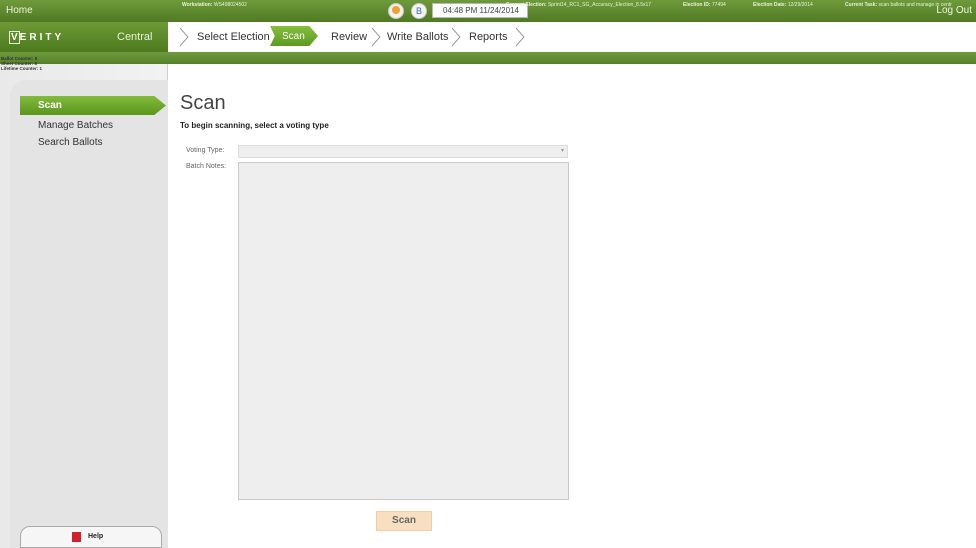  Describe the element at coordinates (206, 166) in the screenshot. I see `batch-notes-label: Batch Notes:` at that location.